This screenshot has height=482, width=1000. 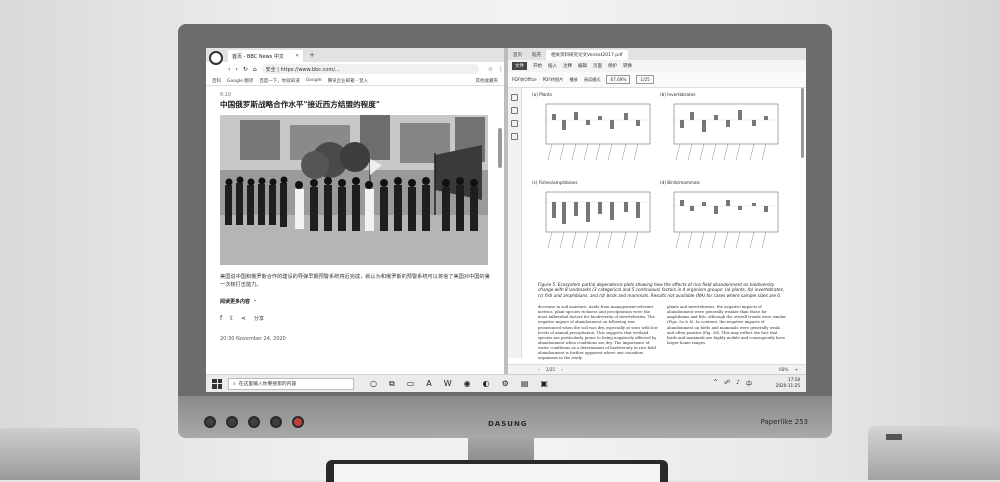 What do you see at coordinates (519, 66) in the screenshot?
I see `menu-file: 文件` at bounding box center [519, 66].